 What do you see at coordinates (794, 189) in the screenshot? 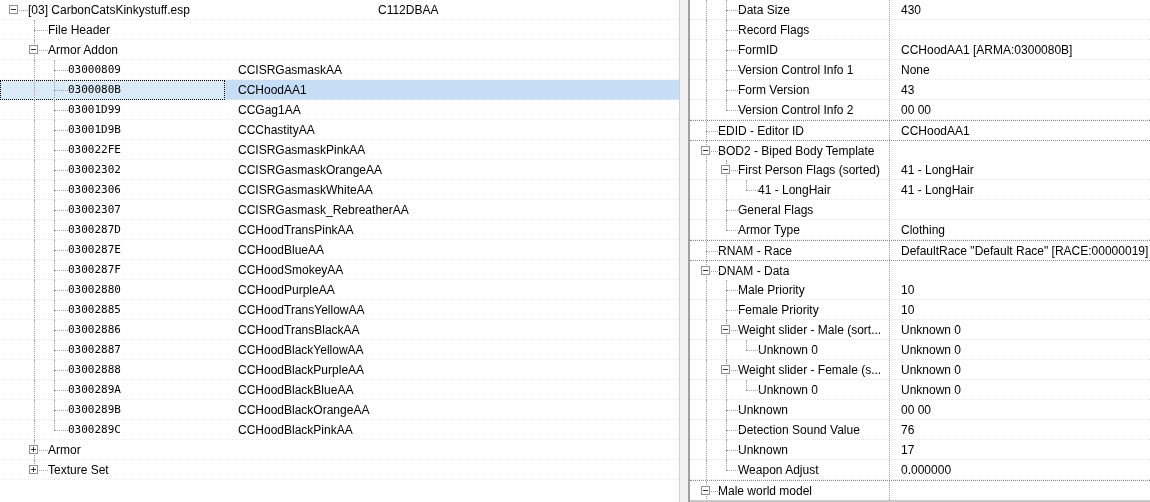
I see `field-name: 41 - LongHair` at bounding box center [794, 189].